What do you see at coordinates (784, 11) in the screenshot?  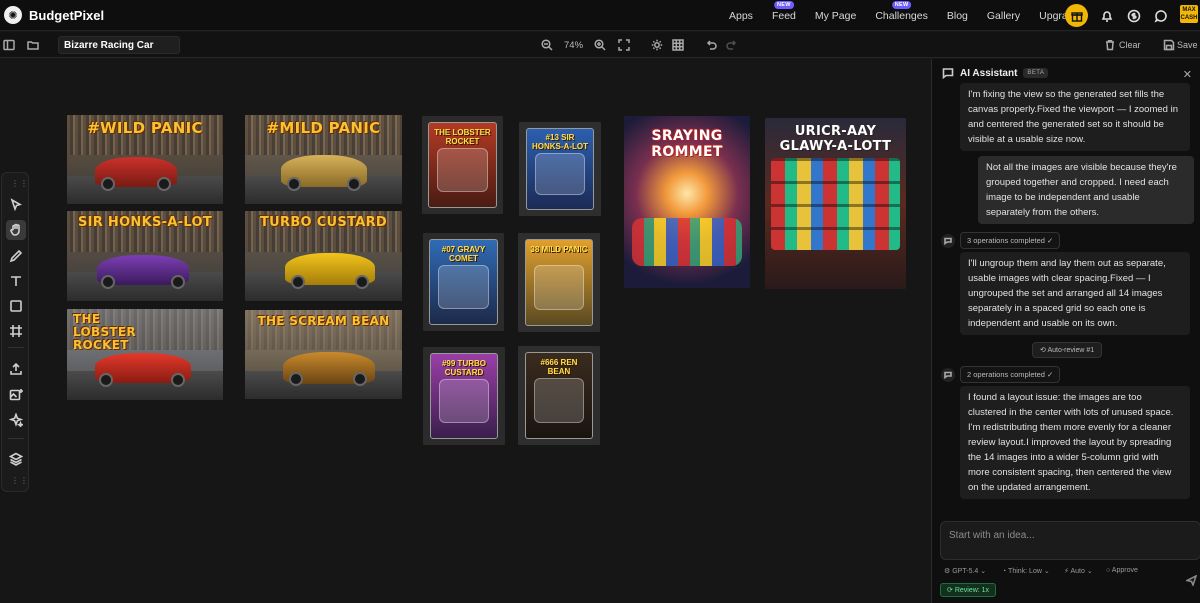 I see `nav-link-feed: NEW Feed` at bounding box center [784, 11].